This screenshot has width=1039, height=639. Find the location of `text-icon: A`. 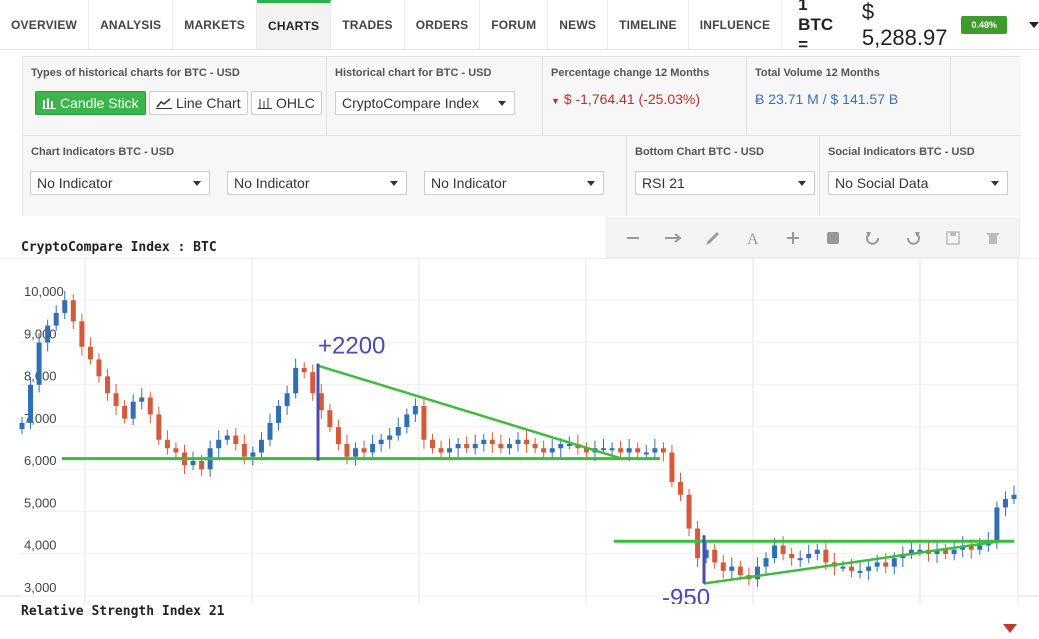

text-icon: A is located at coordinates (753, 238).